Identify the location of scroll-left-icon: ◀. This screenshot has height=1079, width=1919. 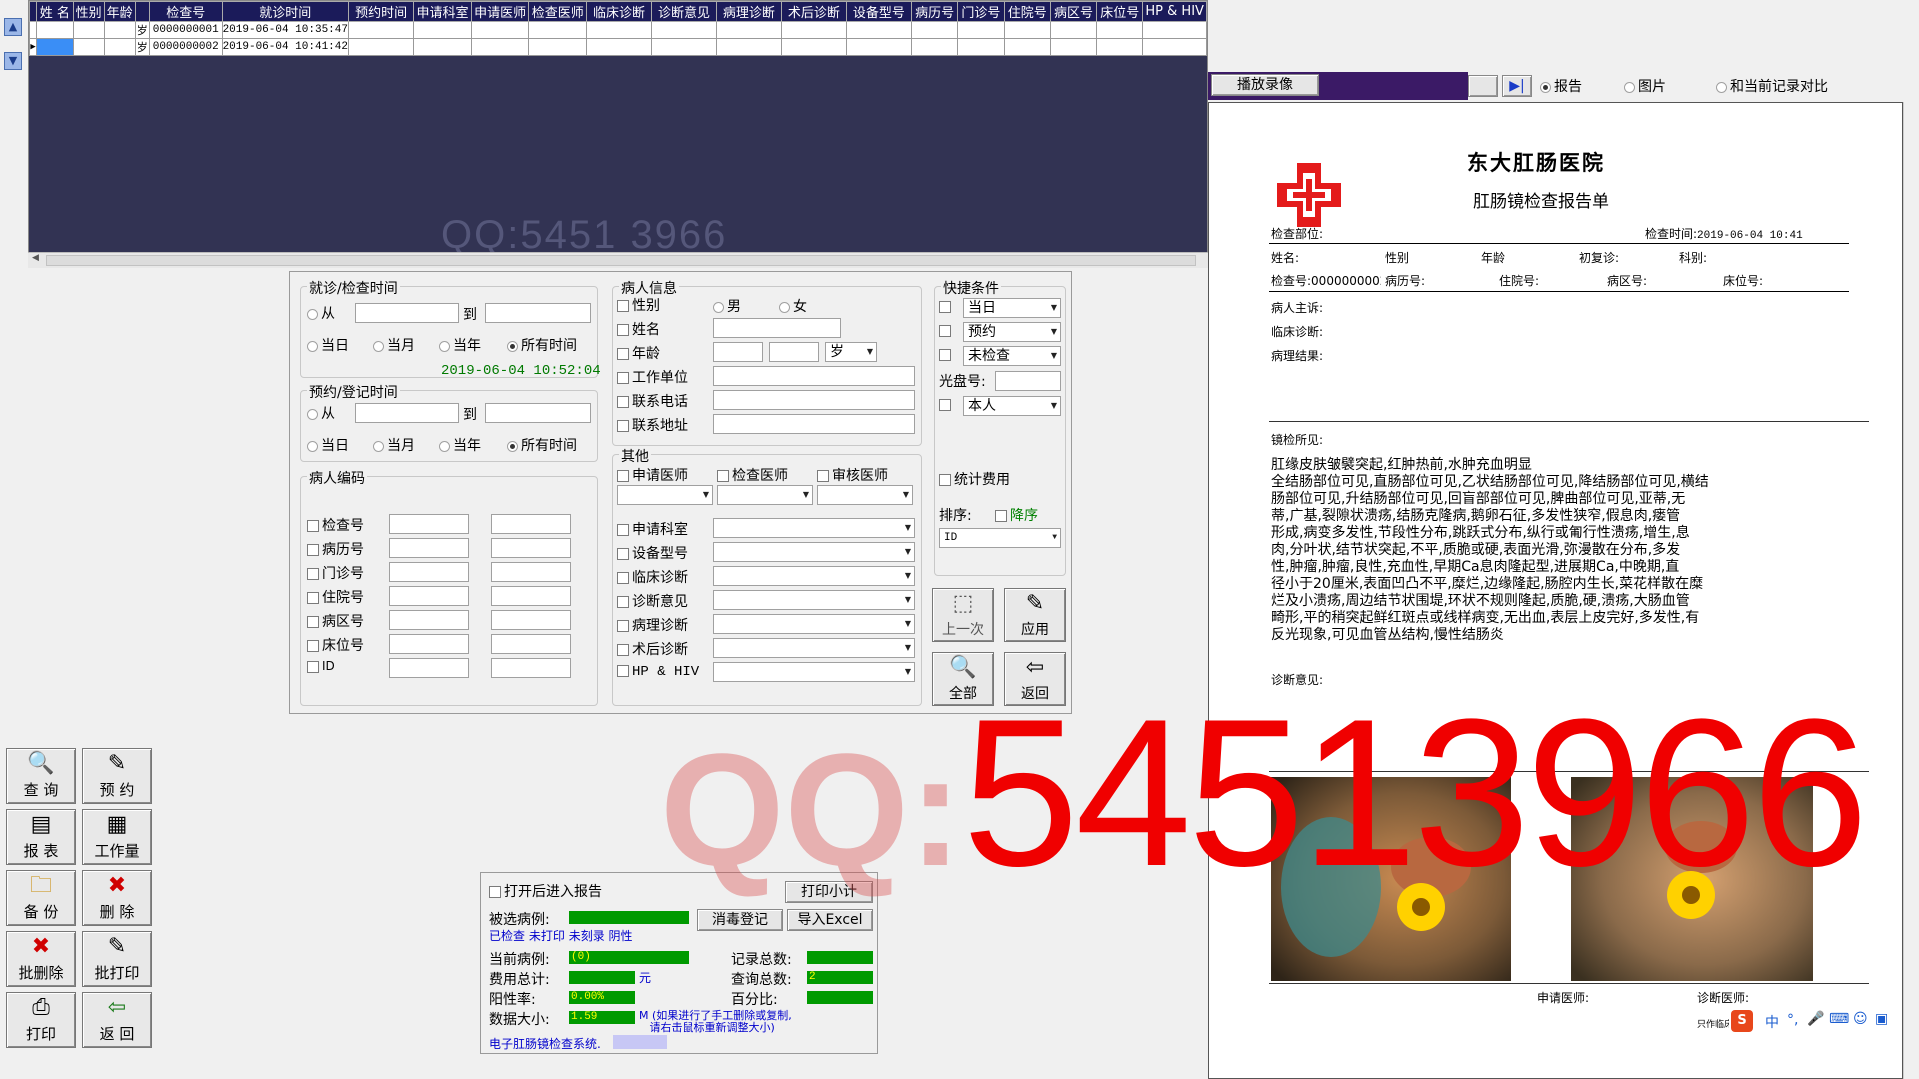
(35, 258).